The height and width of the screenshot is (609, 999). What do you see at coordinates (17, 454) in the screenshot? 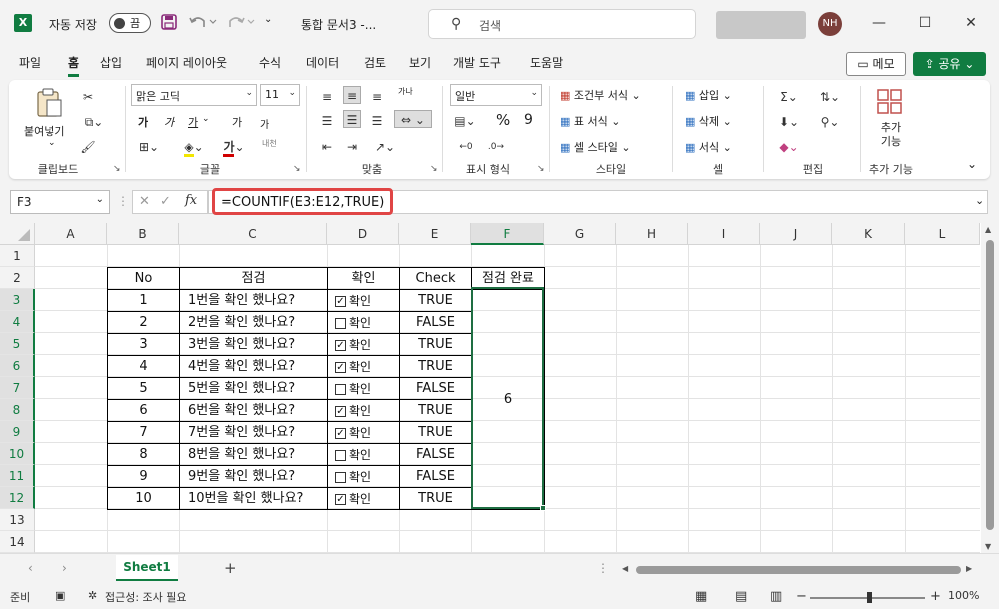
I see `row-header-10: 10` at bounding box center [17, 454].